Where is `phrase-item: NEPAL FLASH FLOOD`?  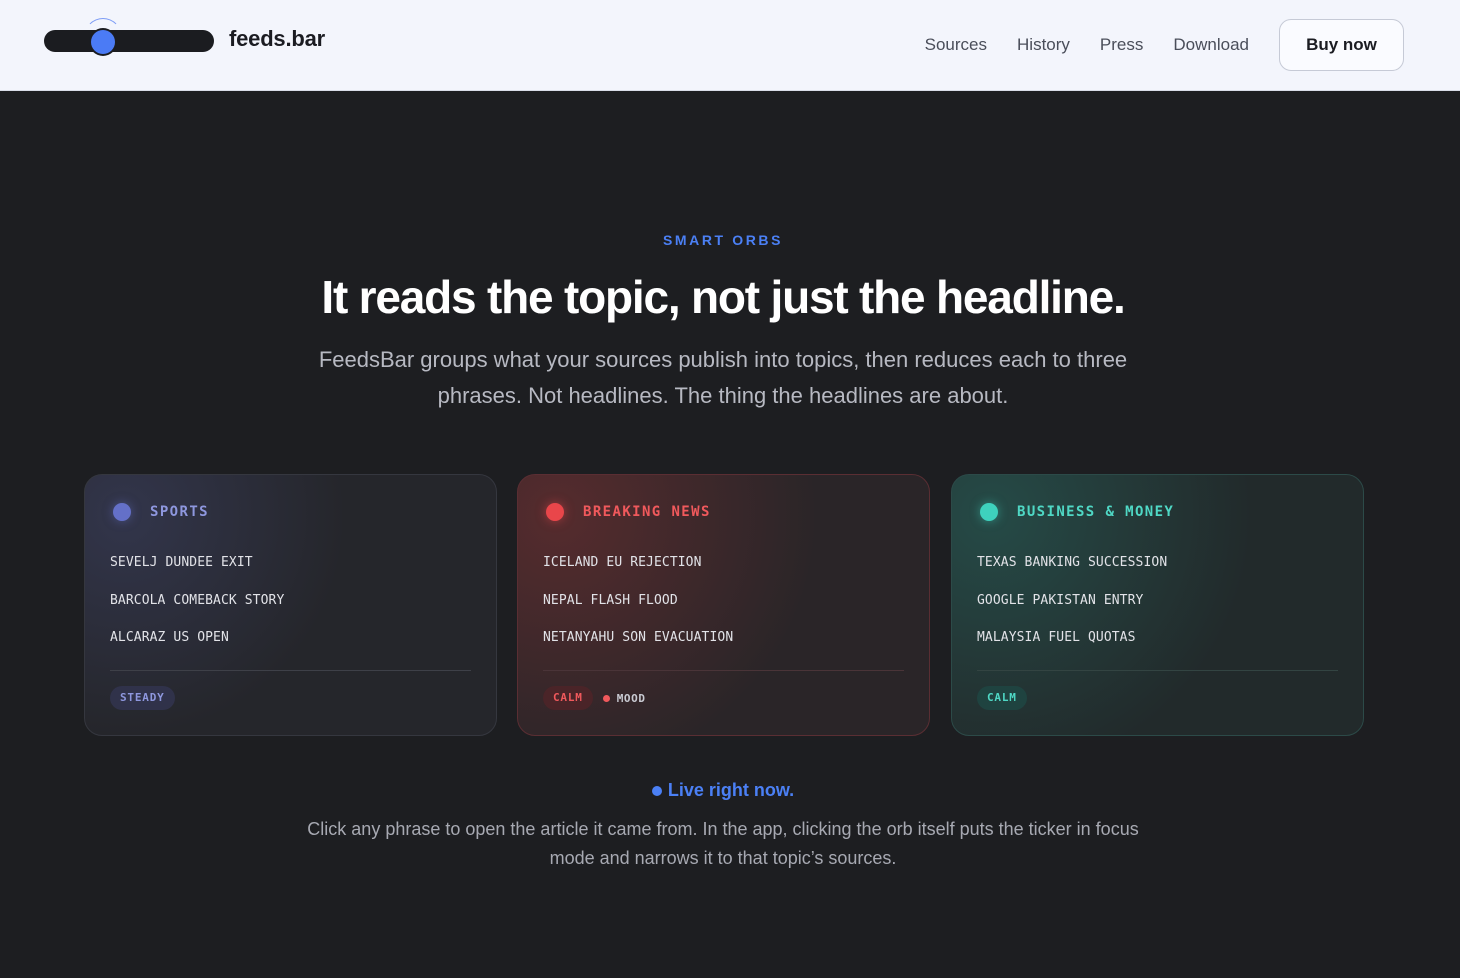 phrase-item: NEPAL FLASH FLOOD is located at coordinates (638, 610).